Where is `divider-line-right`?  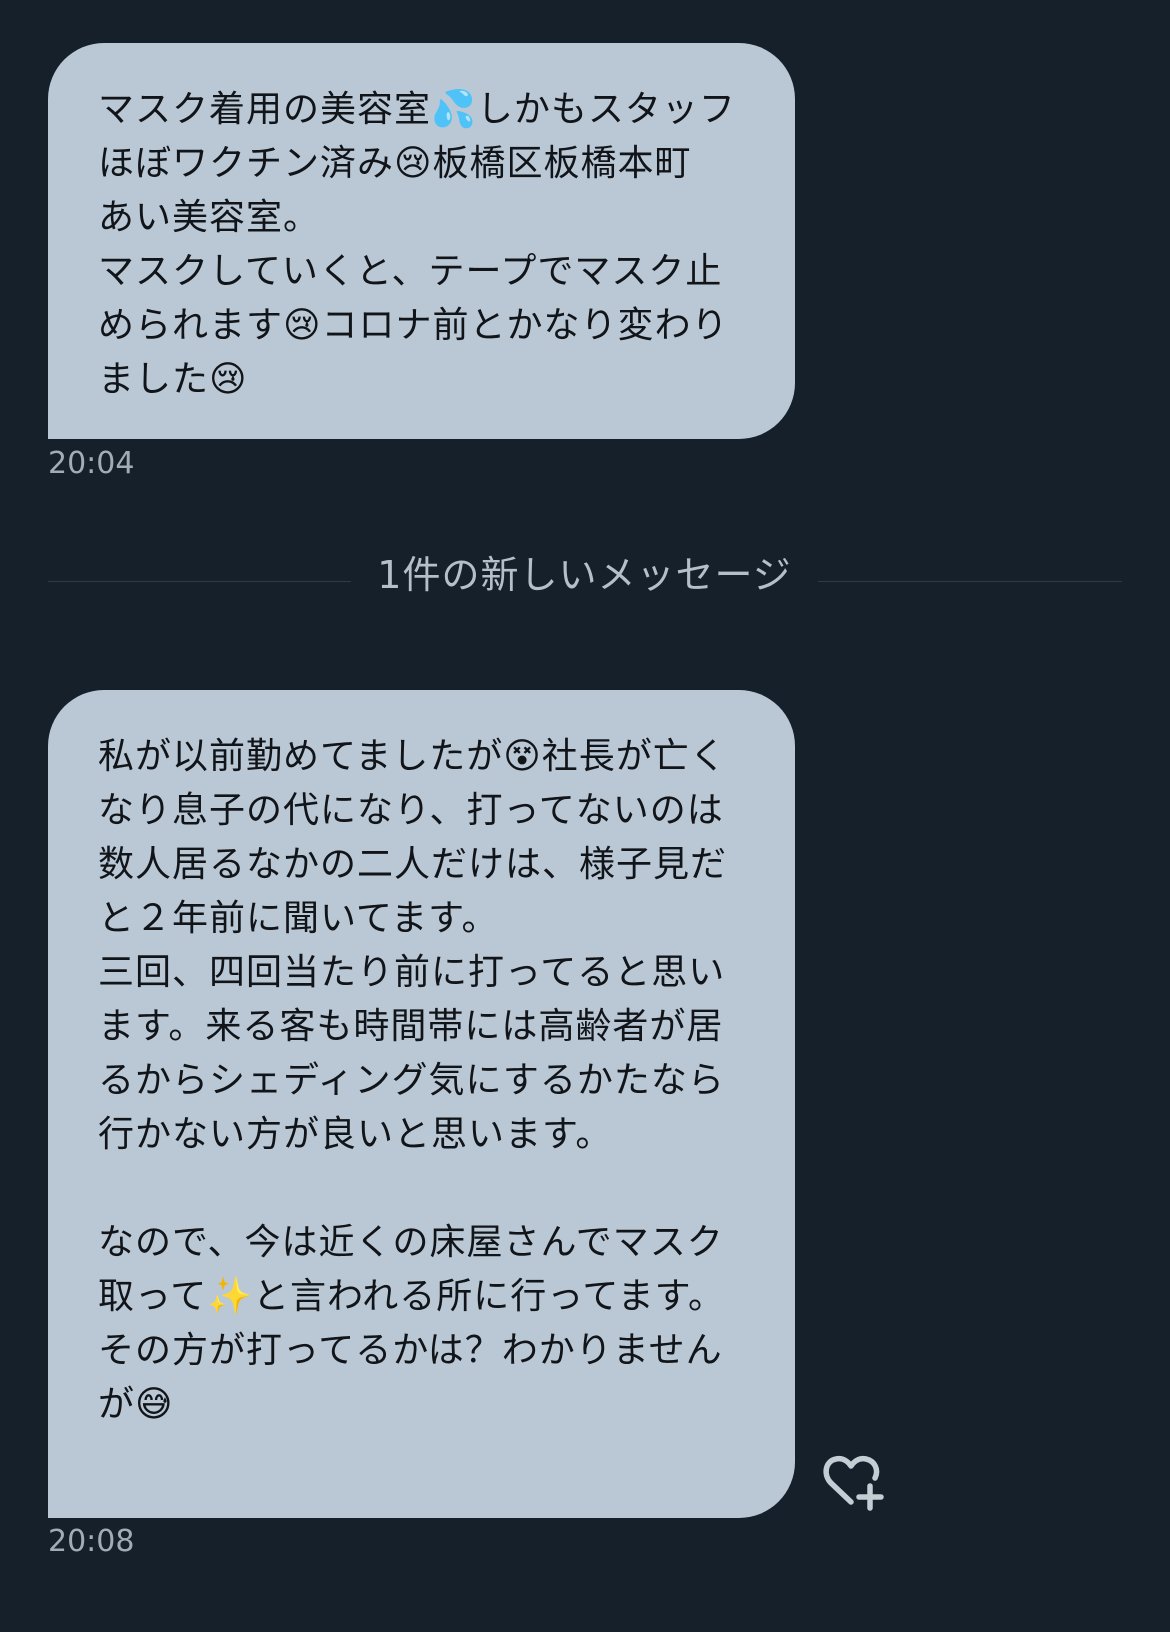
divider-line-right is located at coordinates (970, 581).